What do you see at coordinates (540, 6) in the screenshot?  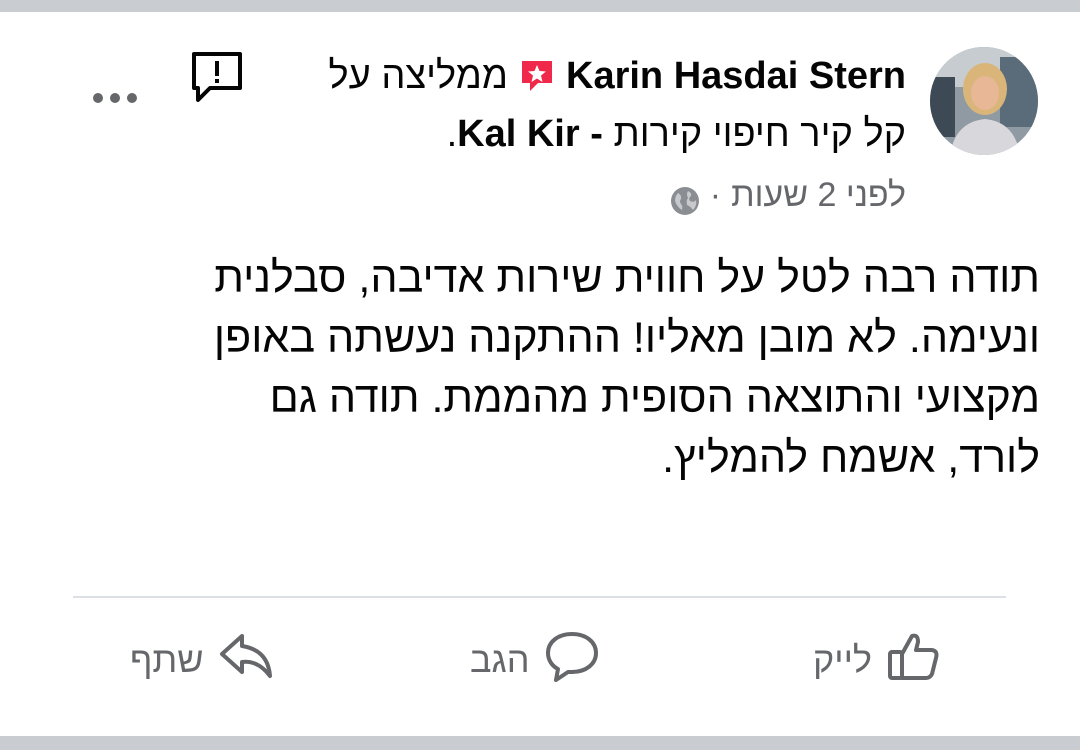 I see `top-separator-band` at bounding box center [540, 6].